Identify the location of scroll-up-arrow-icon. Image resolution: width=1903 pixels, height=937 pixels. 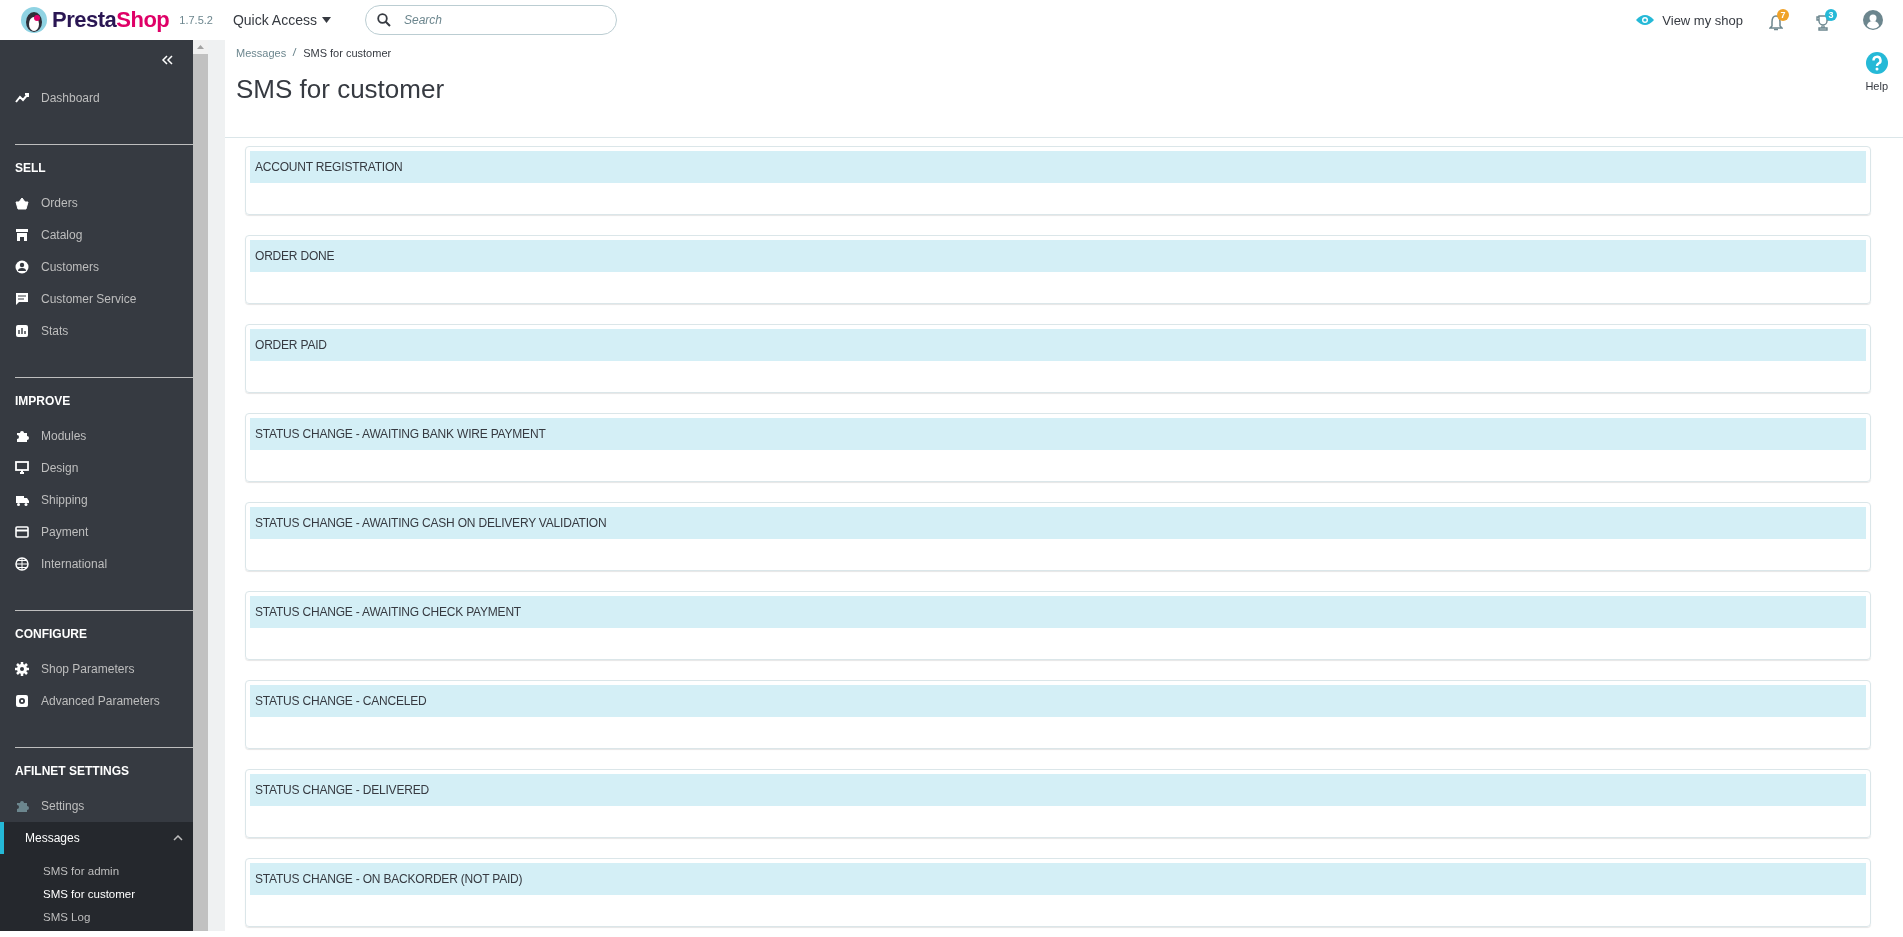
(200, 47).